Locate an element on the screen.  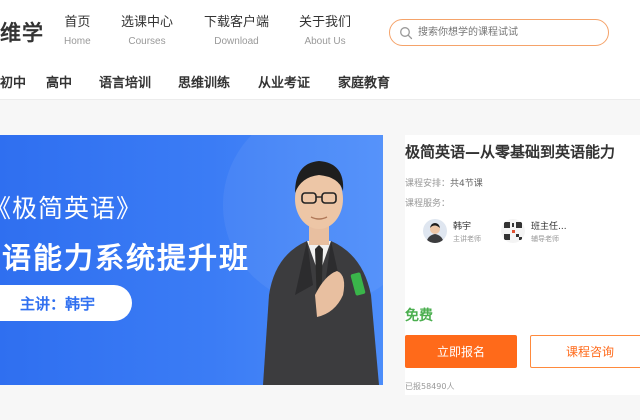
nav-courses-sub: Courses is located at coordinates (147, 41).